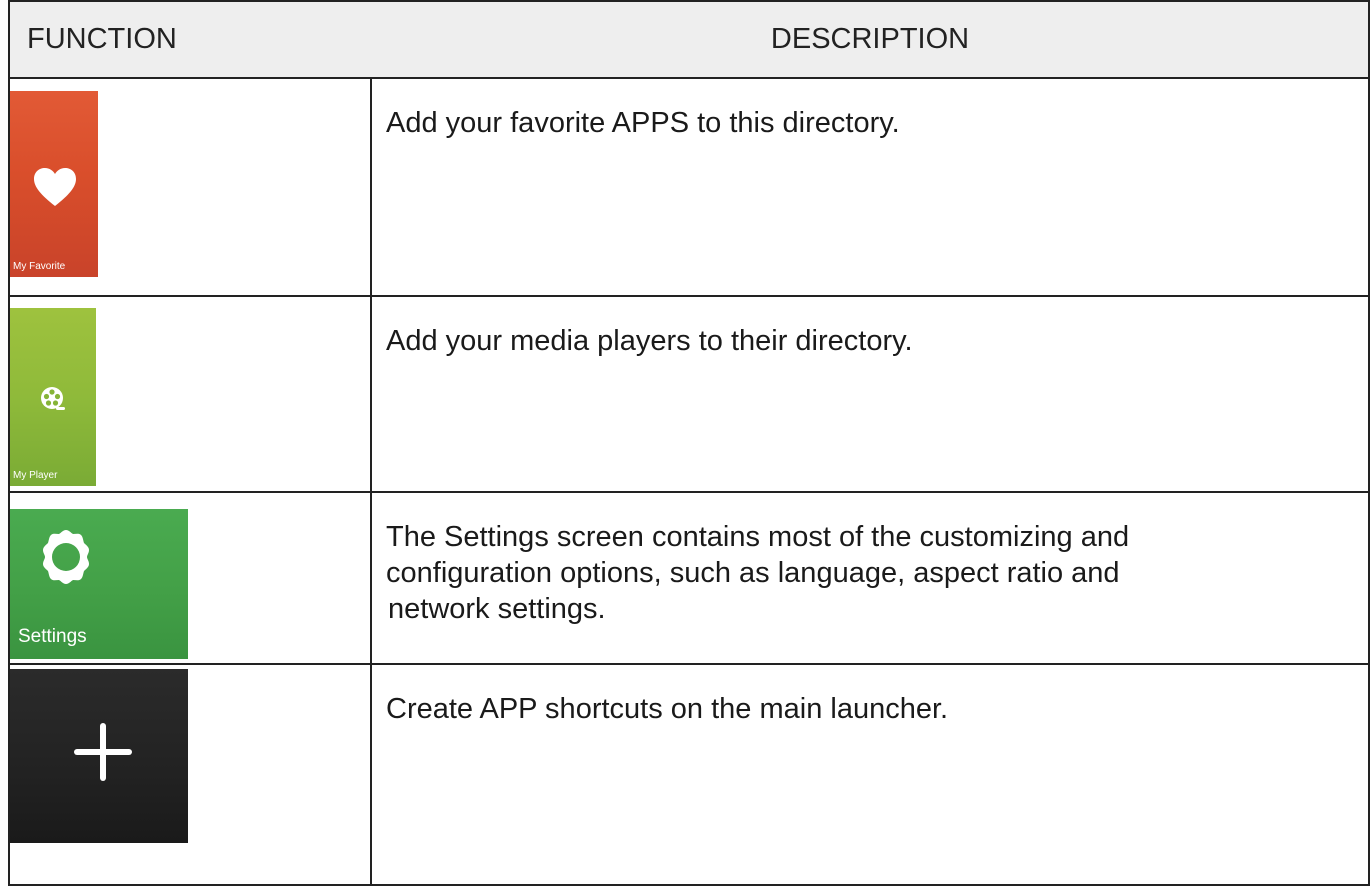  I want to click on settings-tile: Settings, so click(99, 584).